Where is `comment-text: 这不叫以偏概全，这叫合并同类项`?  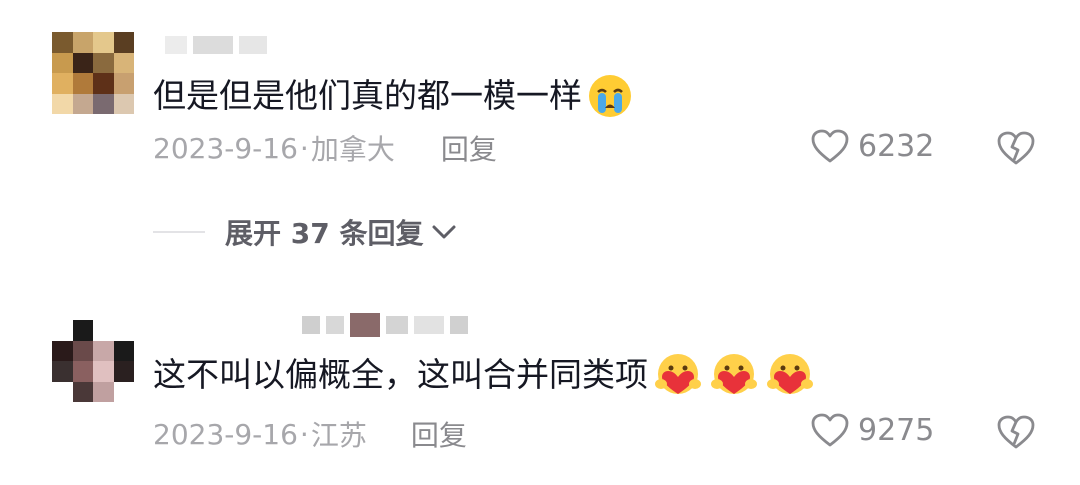 comment-text: 这不叫以偏概全，这叫合并同类项 is located at coordinates (400, 374).